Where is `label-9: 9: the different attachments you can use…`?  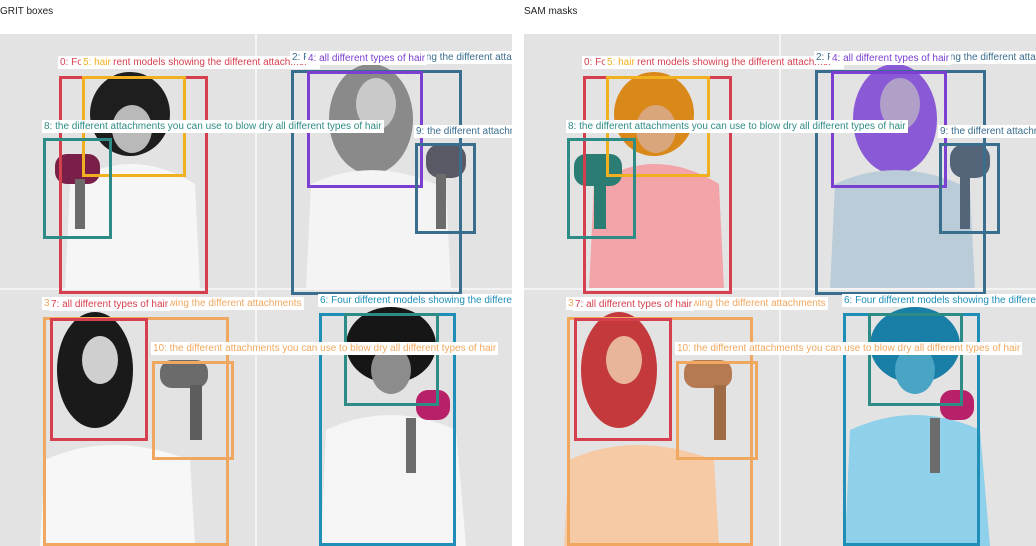
label-9: 9: the different attachments you can use… is located at coordinates (463, 131).